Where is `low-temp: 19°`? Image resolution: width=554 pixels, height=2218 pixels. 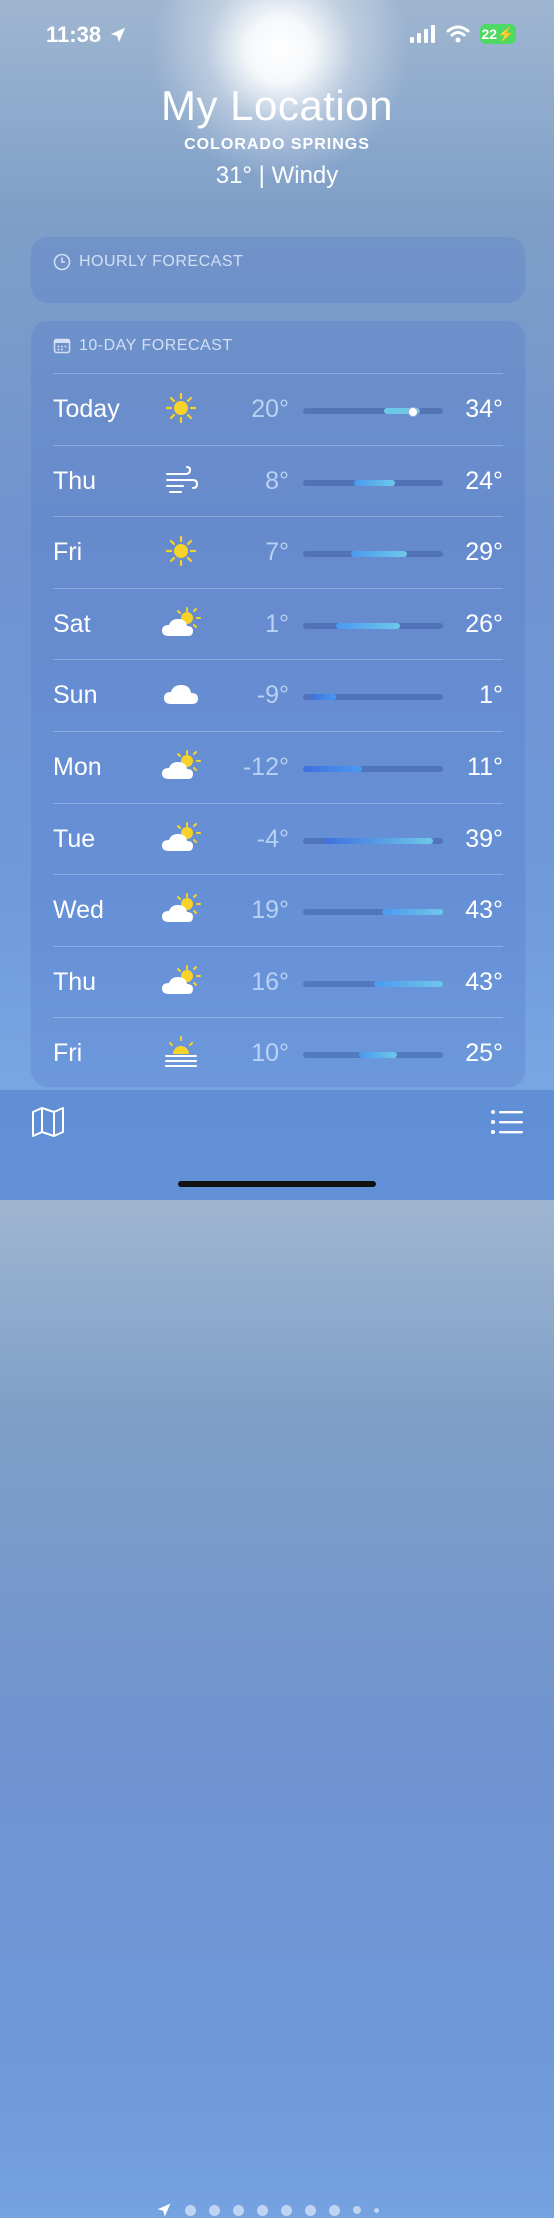
low-temp: 19° is located at coordinates (270, 910).